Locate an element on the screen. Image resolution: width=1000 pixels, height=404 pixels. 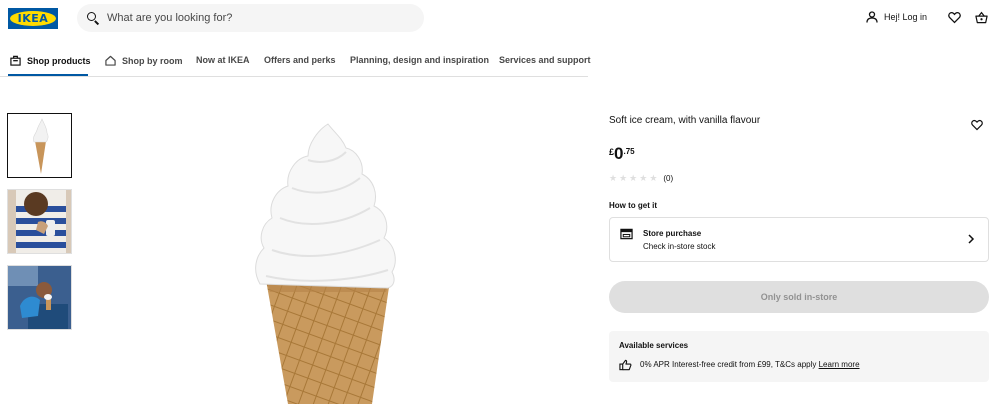
services-title: Available services is located at coordinates (654, 345).